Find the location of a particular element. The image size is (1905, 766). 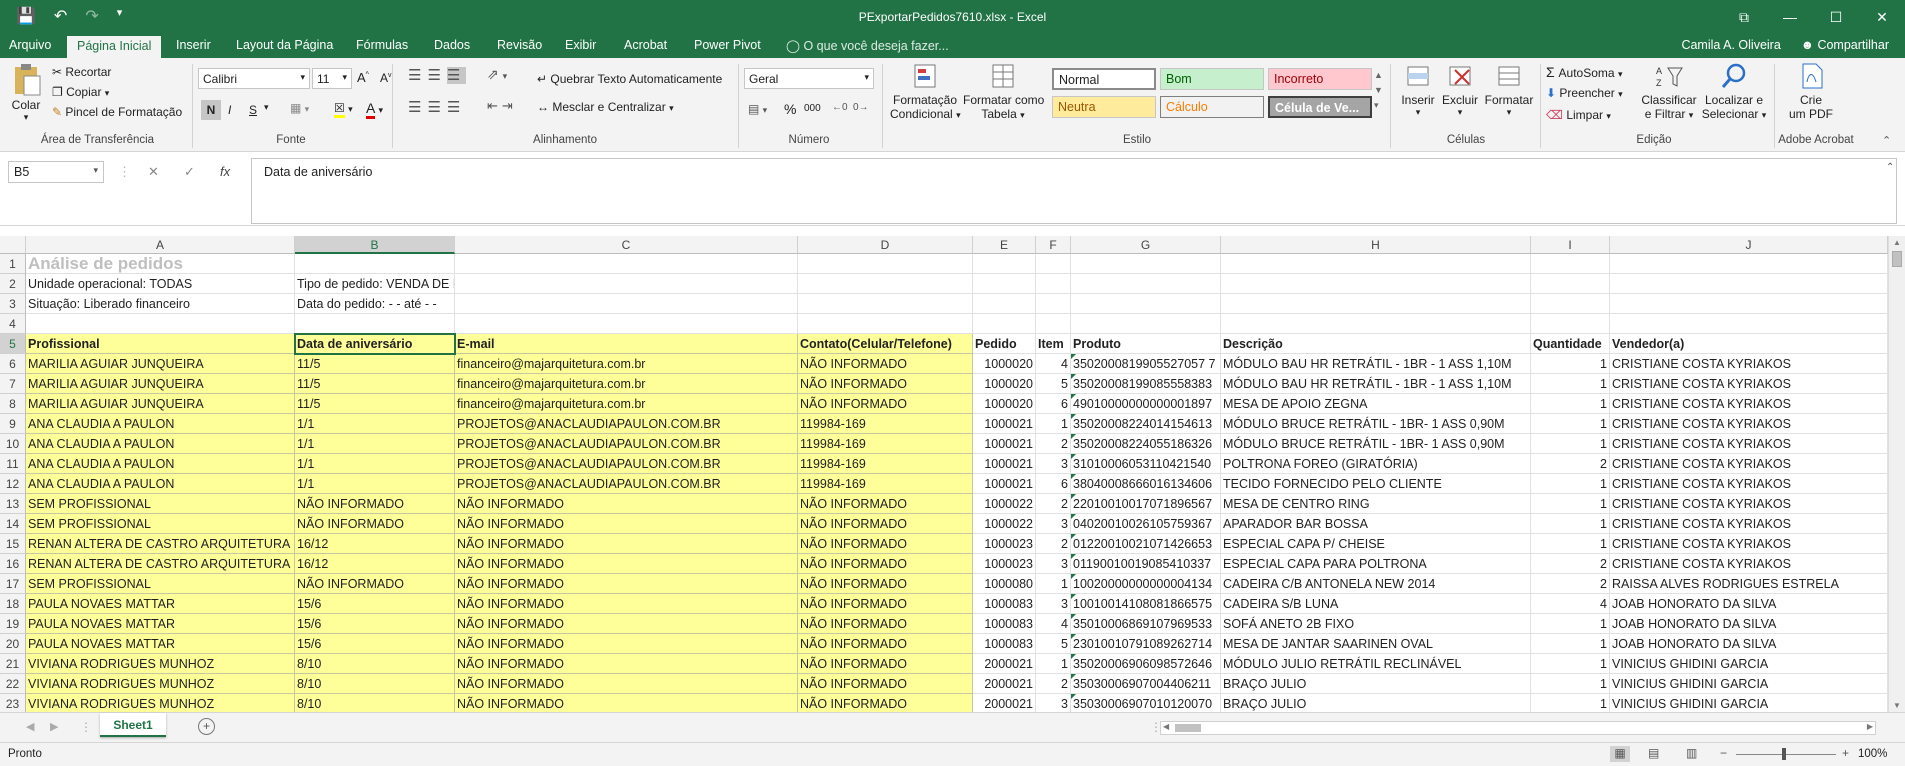

find-select-button: Localizar e Selecionar ▾ is located at coordinates (1734, 91).